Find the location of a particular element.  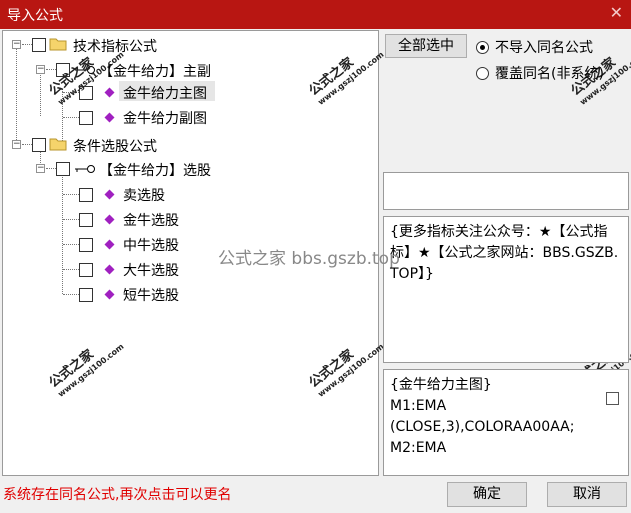

ok-button: 确定 is located at coordinates (487, 494).